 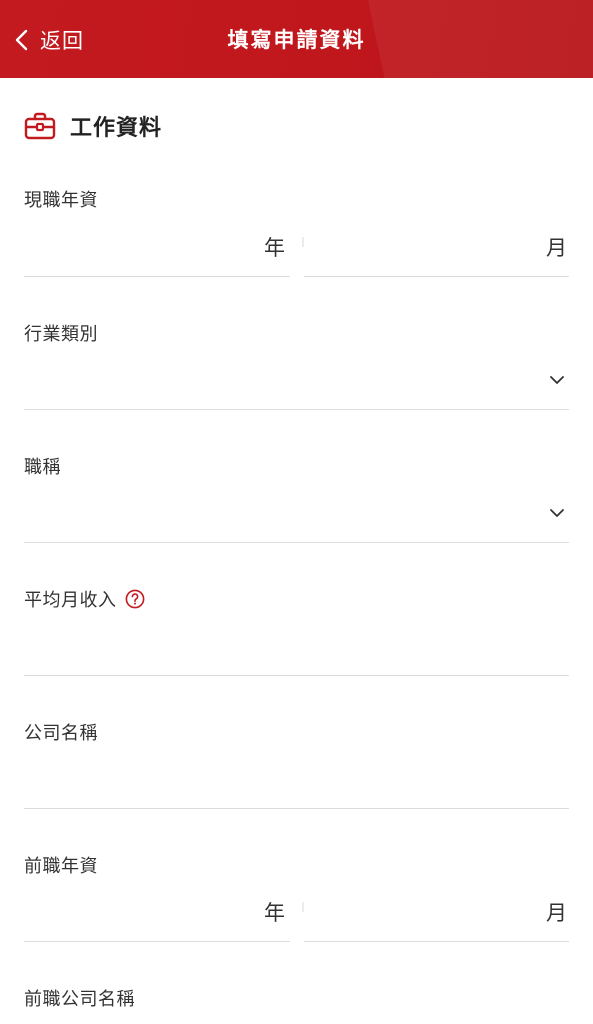 I want to click on current-tenure-year-unit: 年, so click(x=274, y=248).